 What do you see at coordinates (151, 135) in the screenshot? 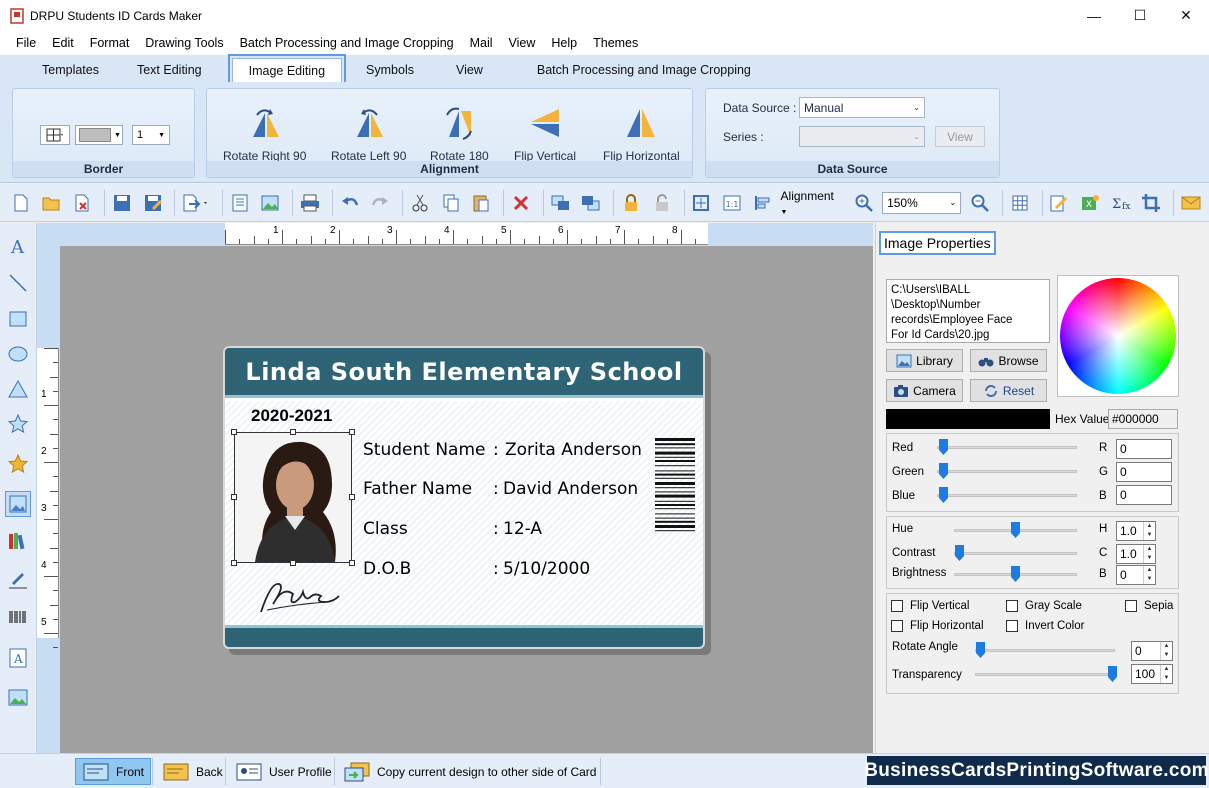
I see `border-width-dropdown: 1 ▼` at bounding box center [151, 135].